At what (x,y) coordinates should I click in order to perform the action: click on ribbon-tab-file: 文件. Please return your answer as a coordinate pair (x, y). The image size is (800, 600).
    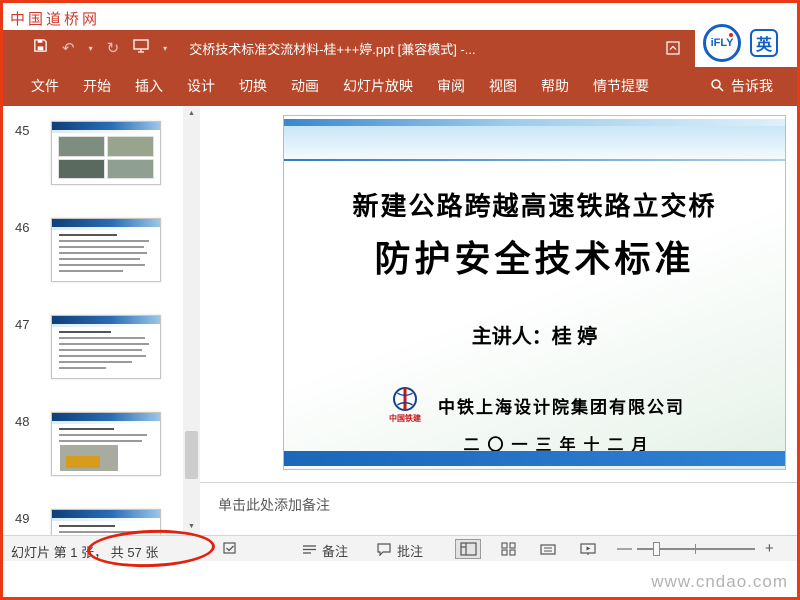
    Looking at the image, I should click on (45, 86).